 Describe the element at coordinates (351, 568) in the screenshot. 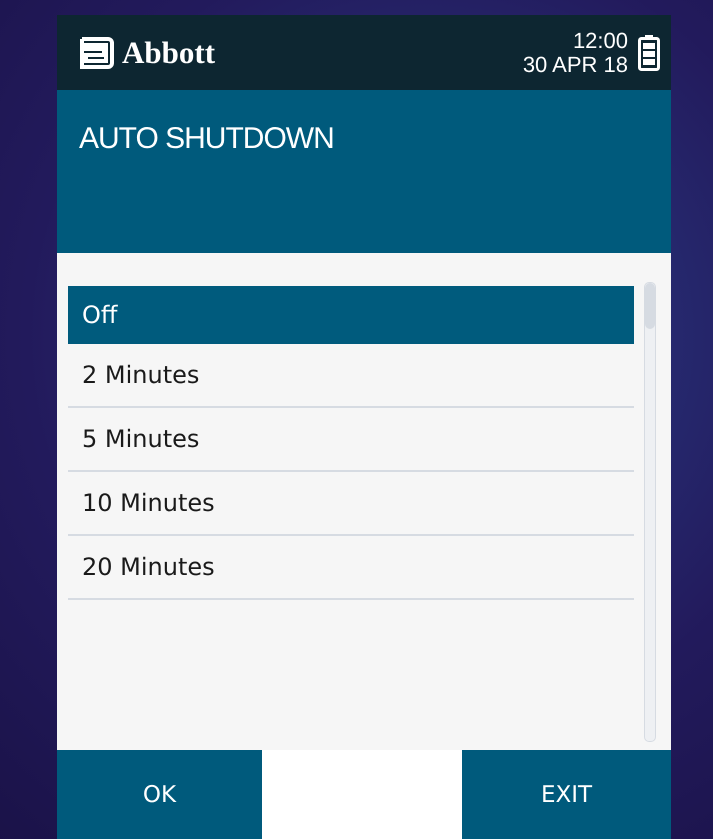

I see `option-item: 20 Minutes` at that location.